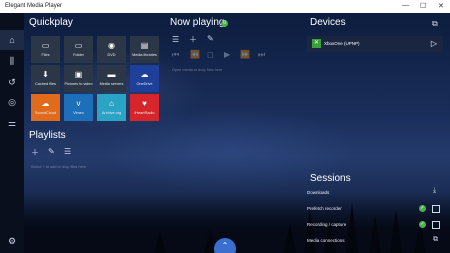  I want to click on tile-pictures-to-video: ▣ Pictures to video, so click(78, 78).